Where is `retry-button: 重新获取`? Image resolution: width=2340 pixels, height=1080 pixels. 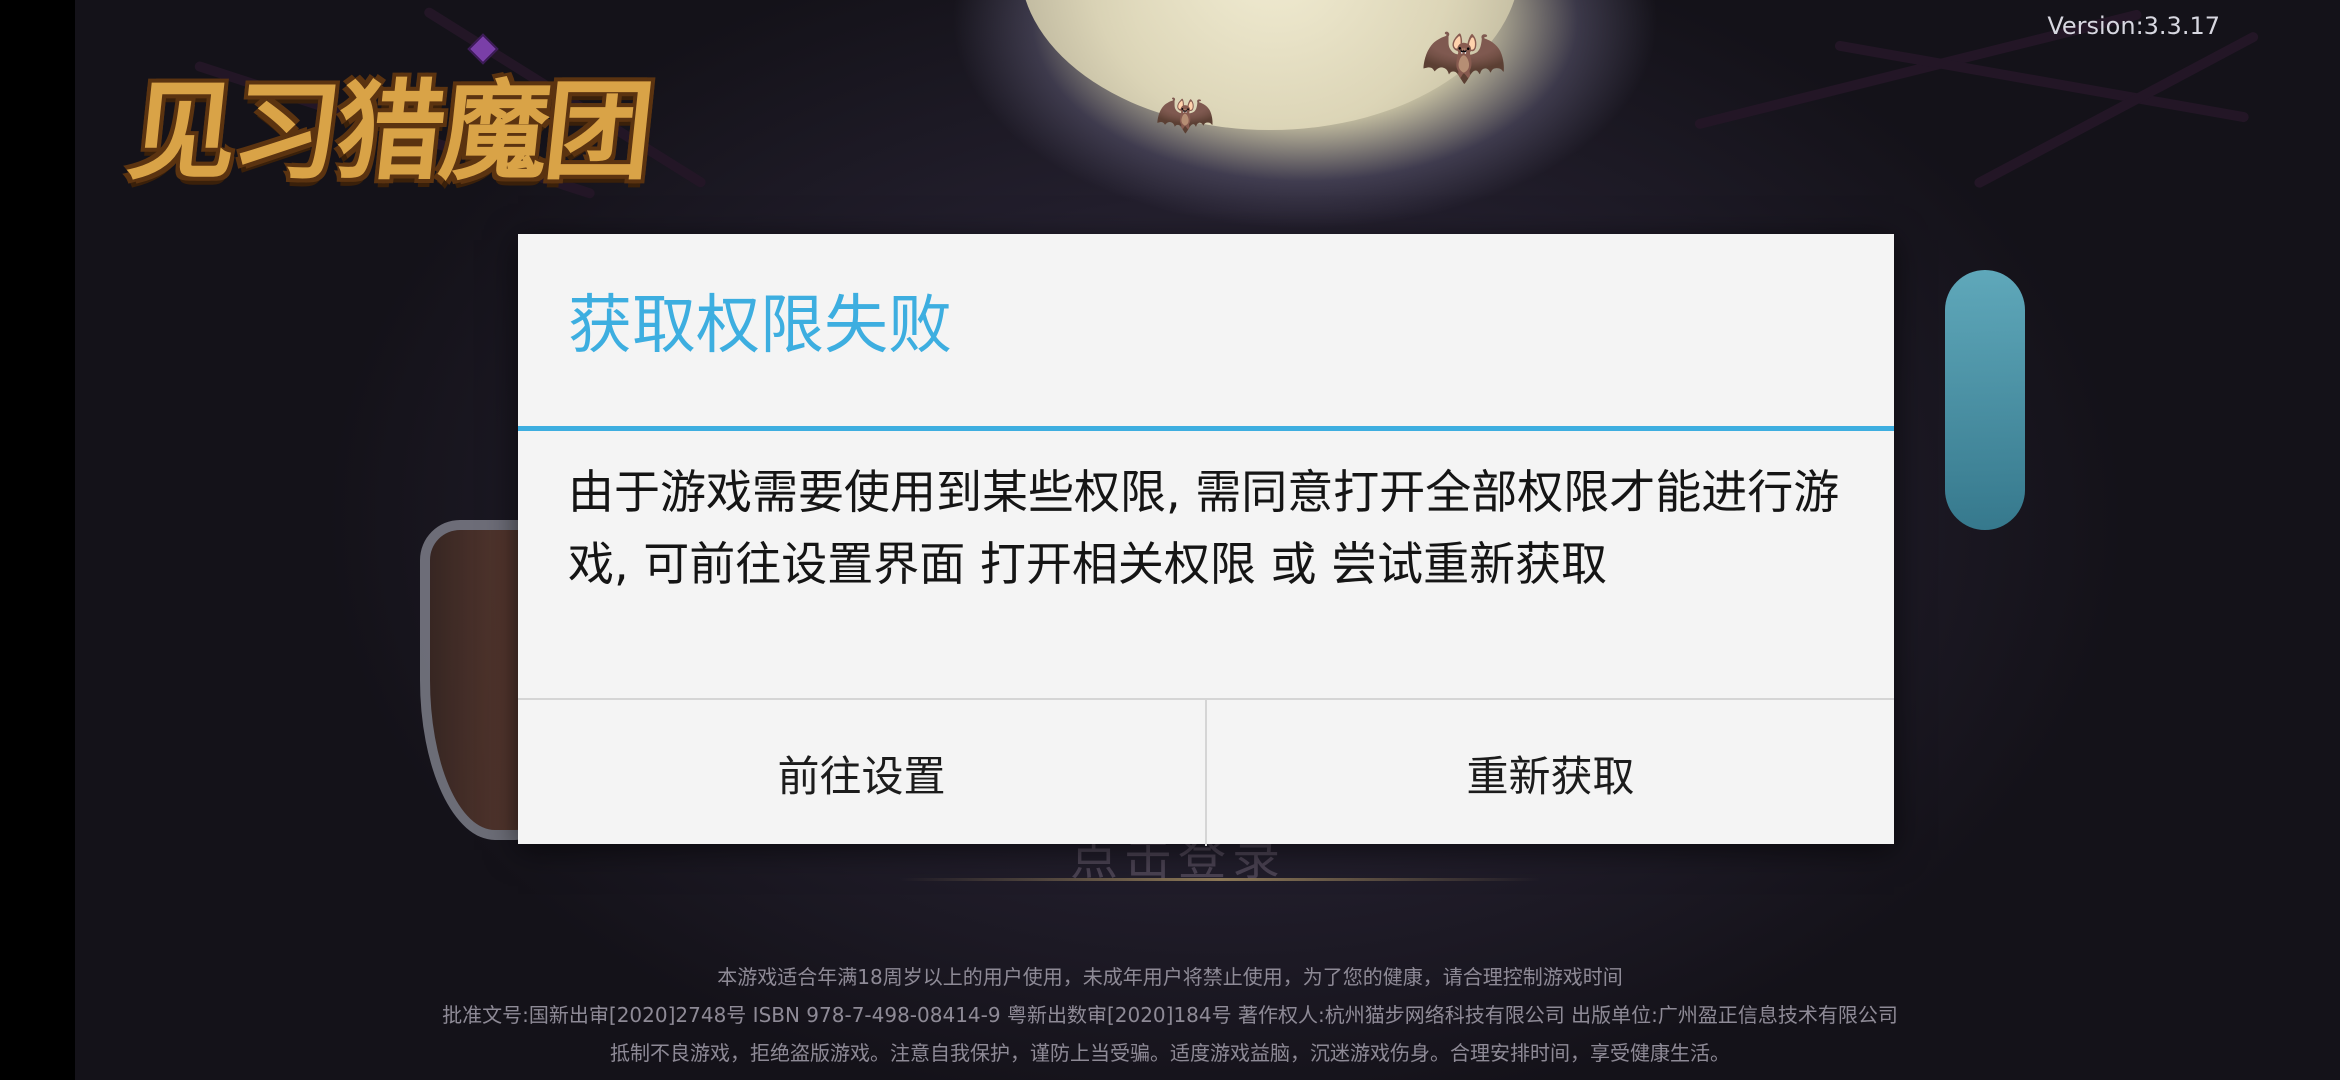
retry-button: 重新获取 is located at coordinates (1549, 773).